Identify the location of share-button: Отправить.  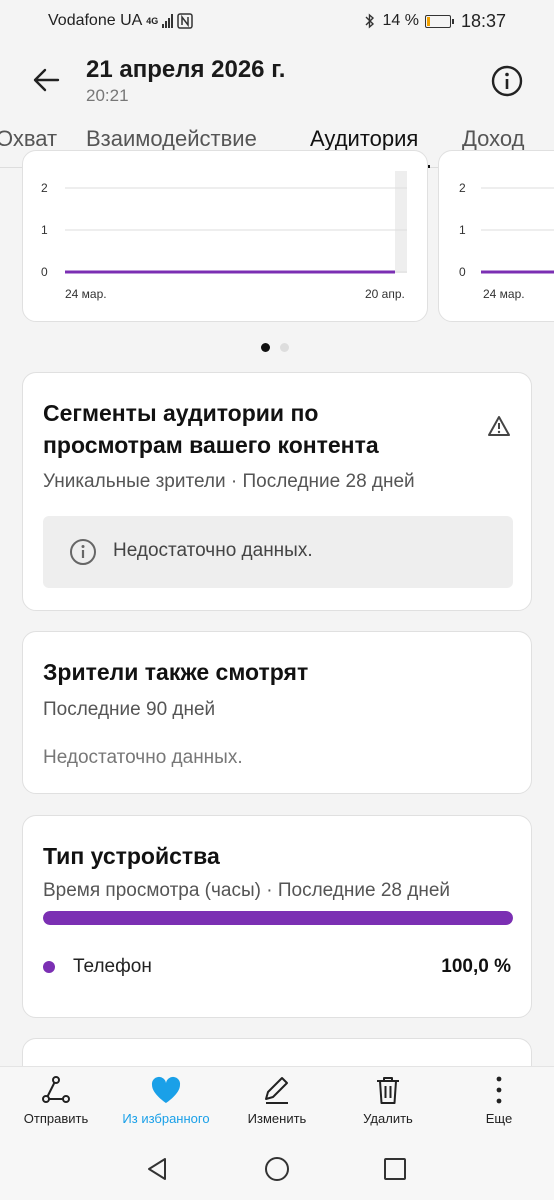
(56, 1100).